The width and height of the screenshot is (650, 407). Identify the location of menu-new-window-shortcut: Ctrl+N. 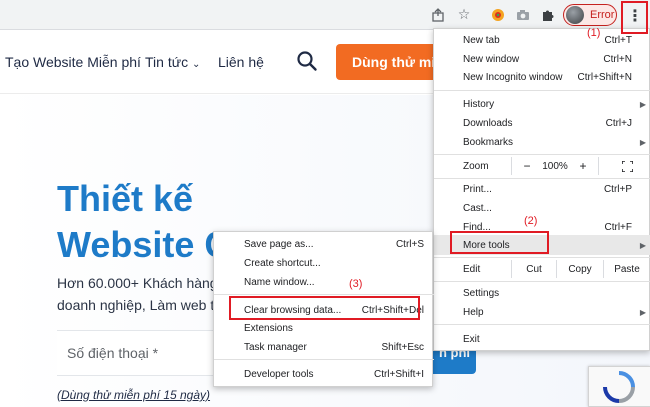
(617, 59).